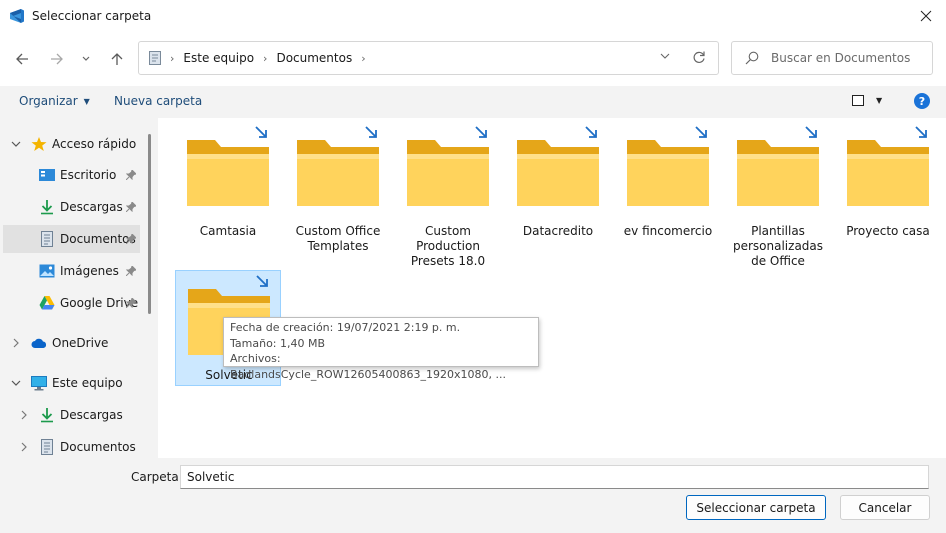 This screenshot has height=533, width=946. What do you see at coordinates (73, 383) in the screenshot?
I see `sidebar-item-este-equipo: Este equipo` at bounding box center [73, 383].